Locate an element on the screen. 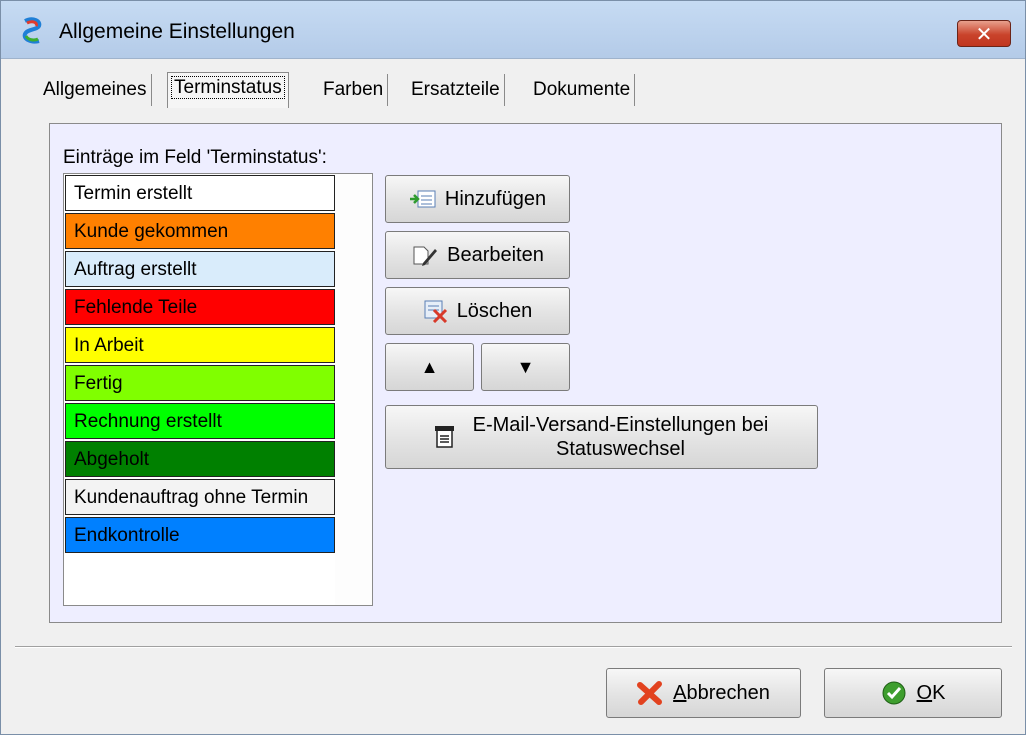  edit-button: Bearbeiten is located at coordinates (477, 255).